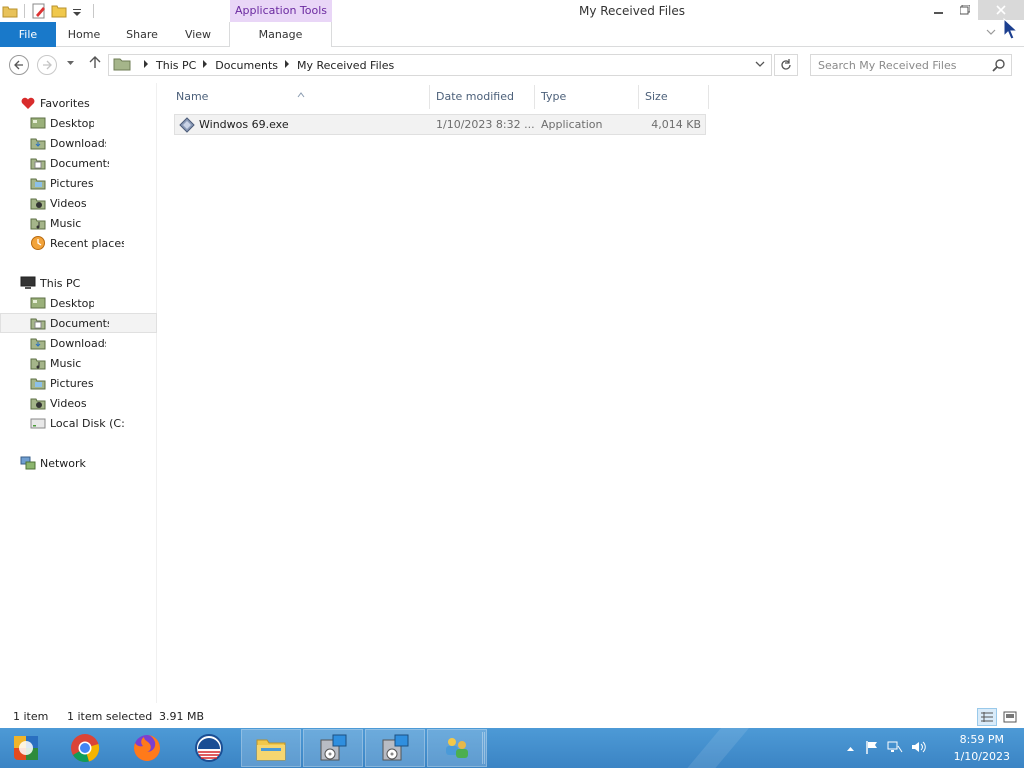 The height and width of the screenshot is (768, 1024). Describe the element at coordinates (587, 97) in the screenshot. I see `column-header-type: Type` at that location.